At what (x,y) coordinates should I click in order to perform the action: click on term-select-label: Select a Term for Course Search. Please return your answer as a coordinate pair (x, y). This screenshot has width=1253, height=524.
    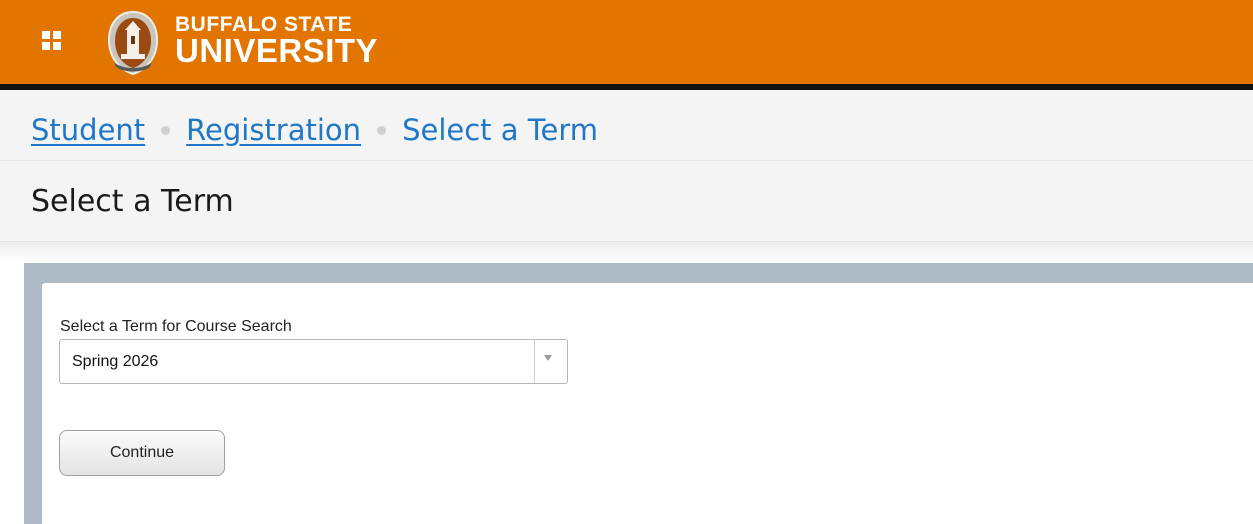
    Looking at the image, I should click on (176, 326).